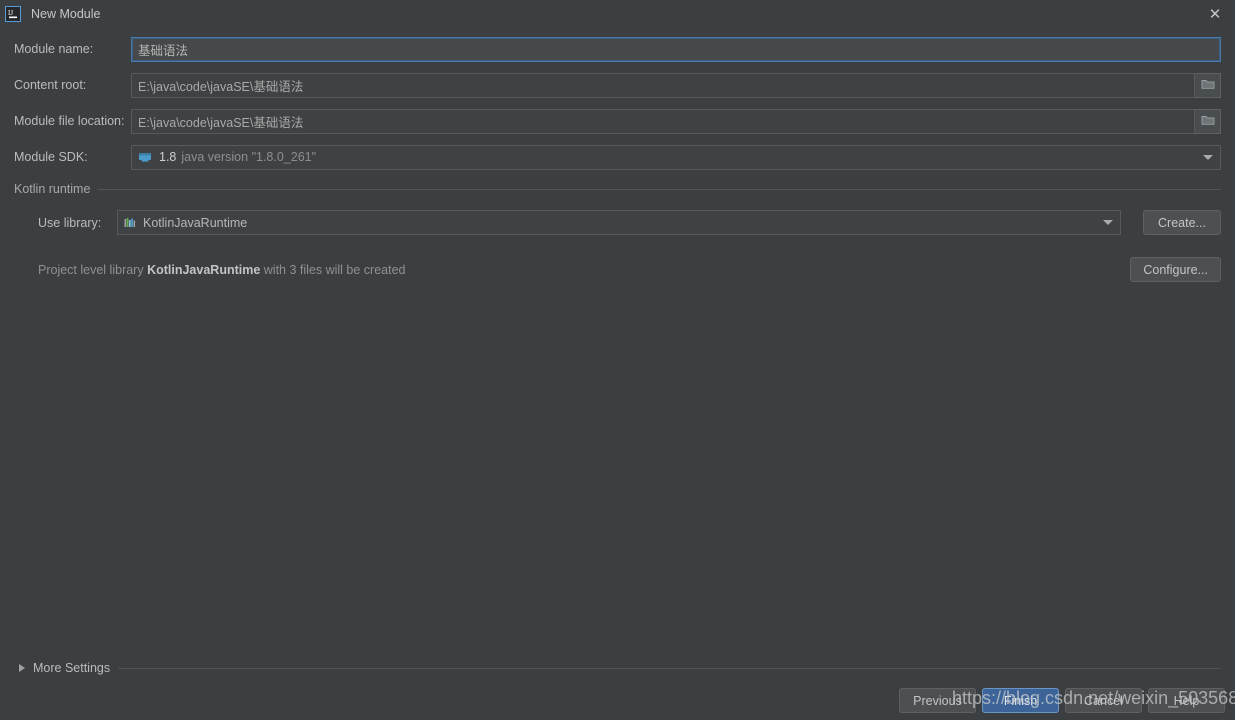 This screenshot has height=720, width=1235. I want to click on dialog-footer: Previous Finish Cancel Help, so click(1062, 700).